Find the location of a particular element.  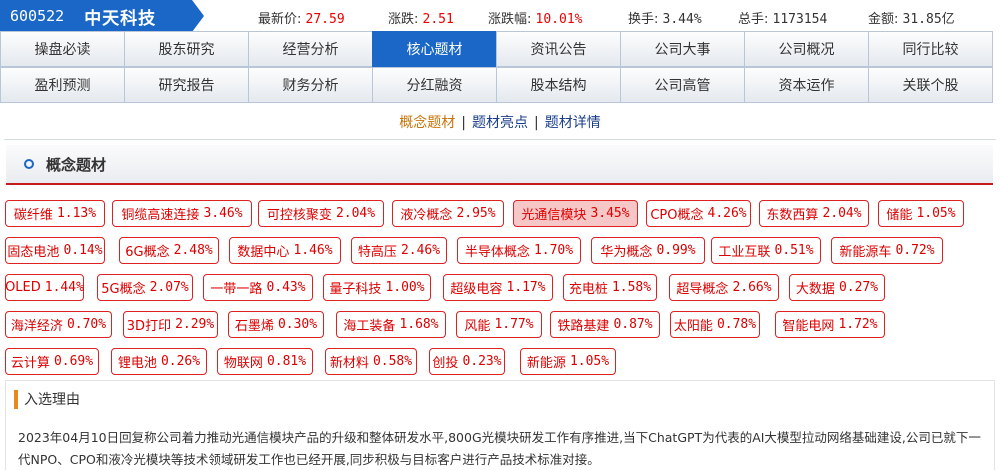

concept-tag-name: 超导概念 is located at coordinates (702, 289).